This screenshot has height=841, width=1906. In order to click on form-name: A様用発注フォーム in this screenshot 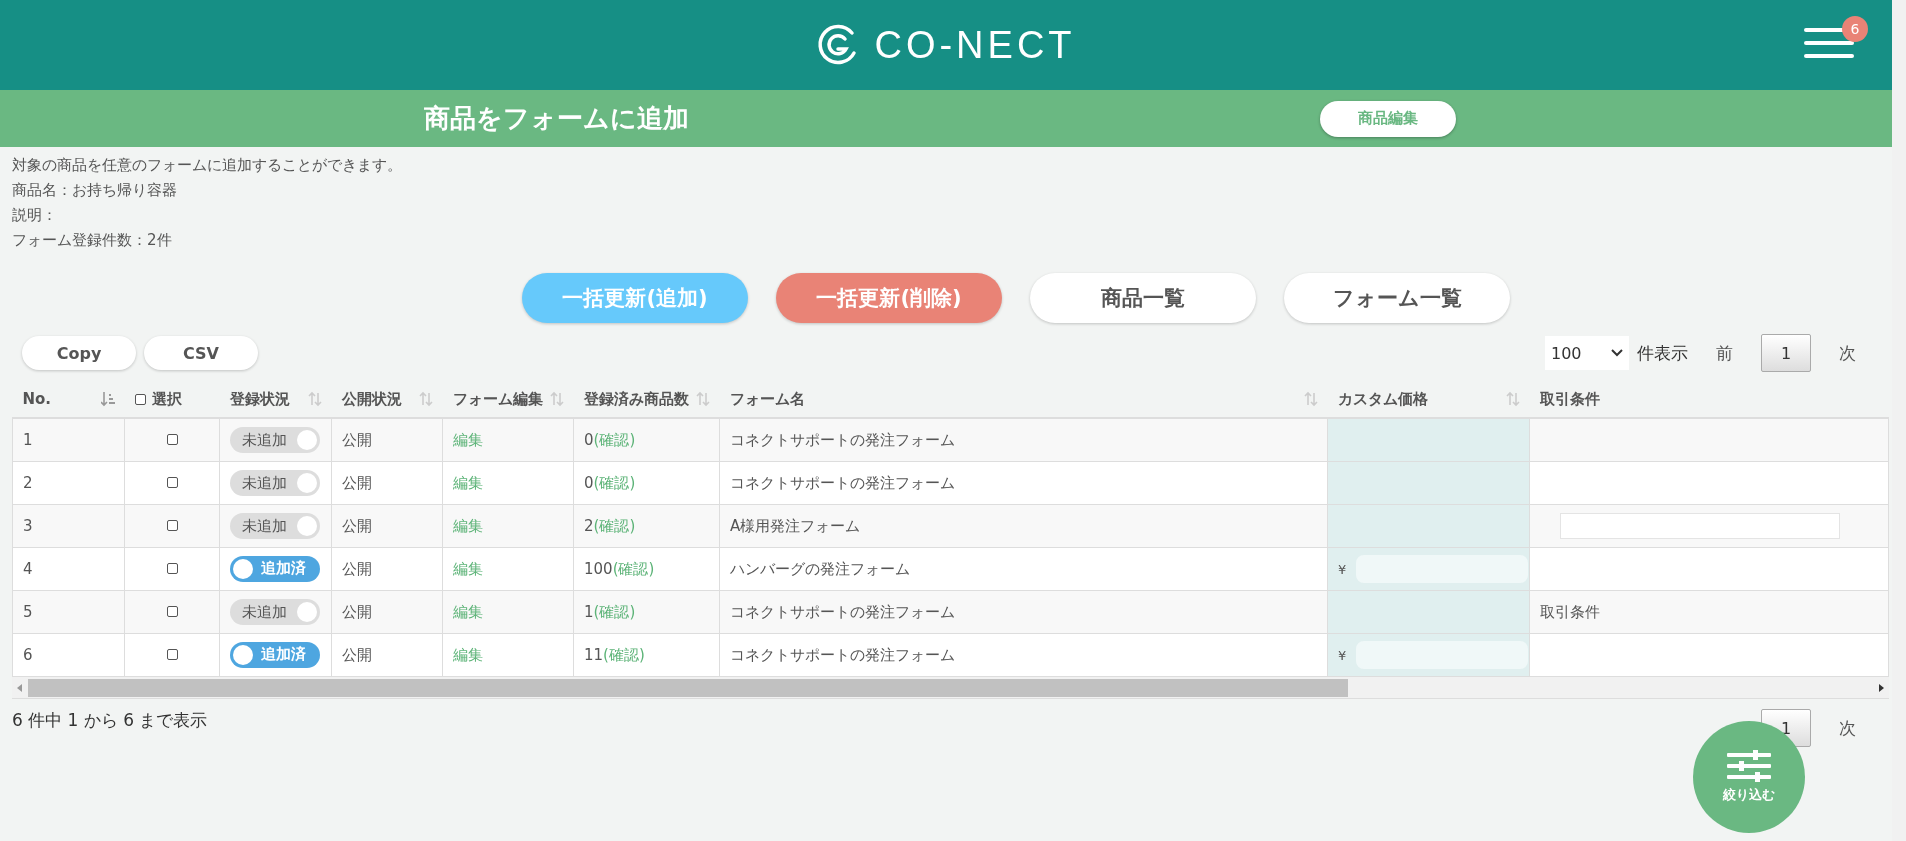, I will do `click(795, 525)`.